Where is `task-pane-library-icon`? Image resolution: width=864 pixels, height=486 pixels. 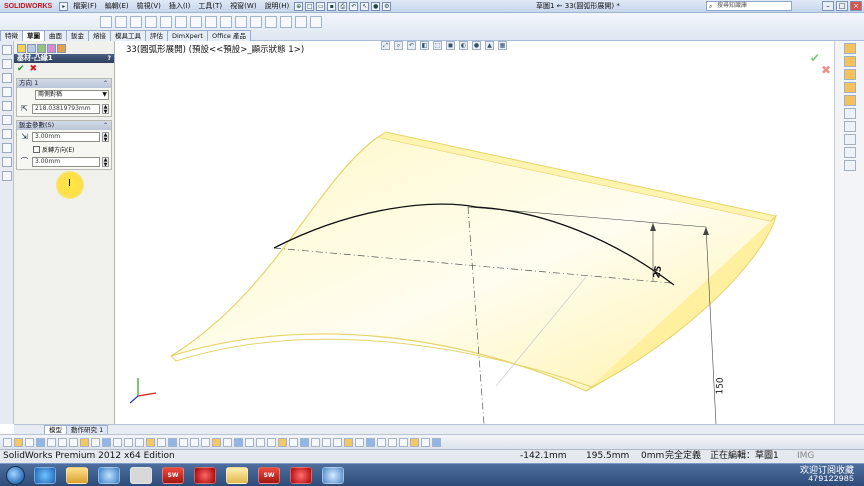 task-pane-library-icon is located at coordinates (849, 61).